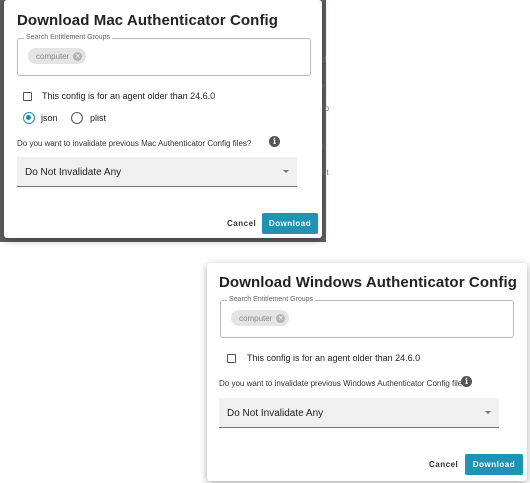 The height and width of the screenshot is (483, 530). I want to click on background-text: d, so click(324, 59).